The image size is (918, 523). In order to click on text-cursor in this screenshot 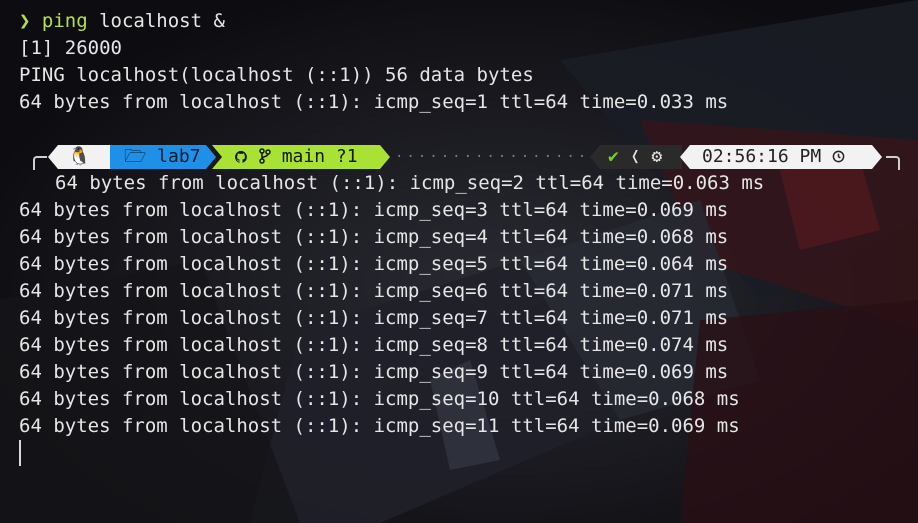, I will do `click(20, 453)`.